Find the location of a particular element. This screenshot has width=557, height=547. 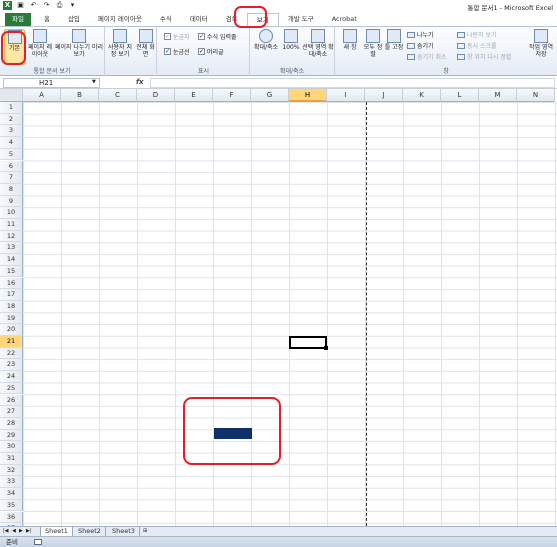

row-header-24: 24 is located at coordinates (11, 377).